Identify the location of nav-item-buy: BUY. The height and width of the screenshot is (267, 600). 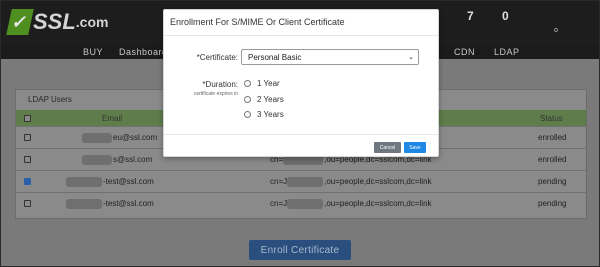
(93, 52).